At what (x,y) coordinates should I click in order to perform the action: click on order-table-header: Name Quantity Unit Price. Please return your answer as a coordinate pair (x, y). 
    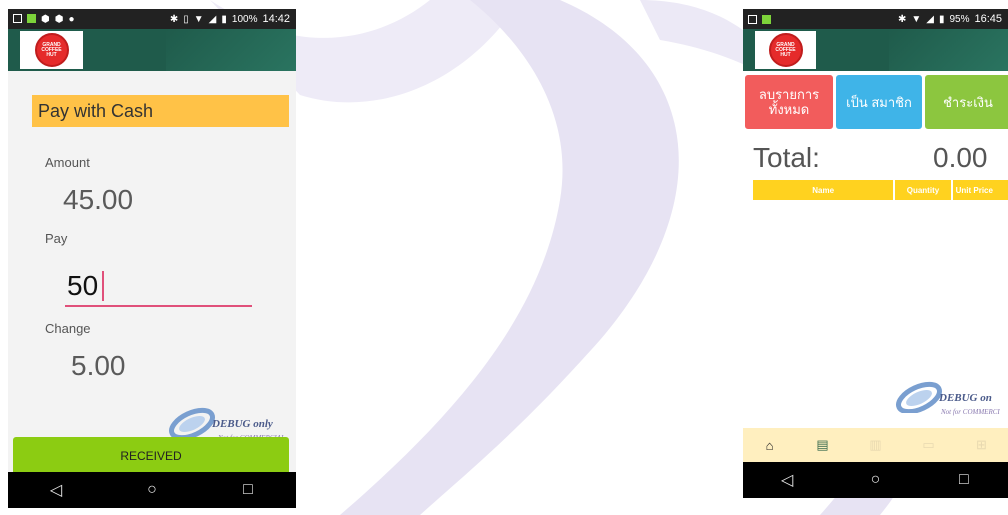
    Looking at the image, I should click on (880, 190).